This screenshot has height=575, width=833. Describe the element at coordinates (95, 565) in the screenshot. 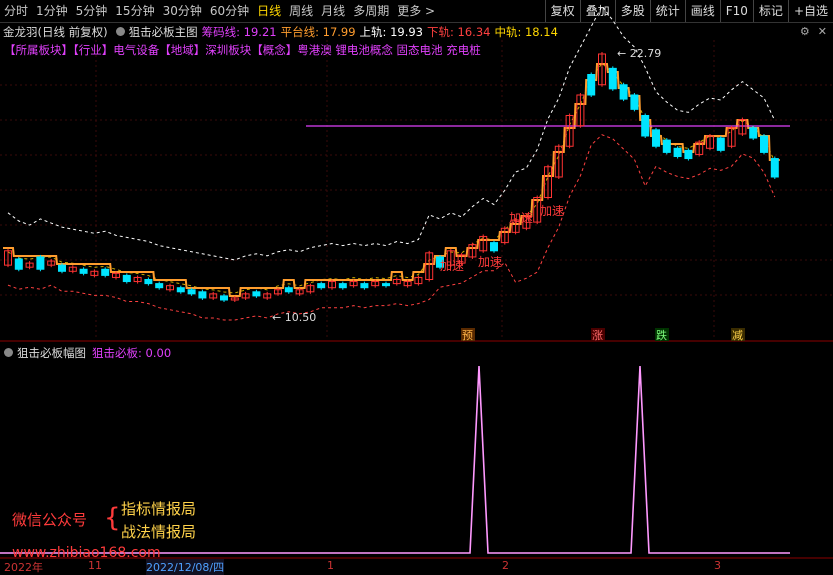

I see `x-label-1: 11` at that location.